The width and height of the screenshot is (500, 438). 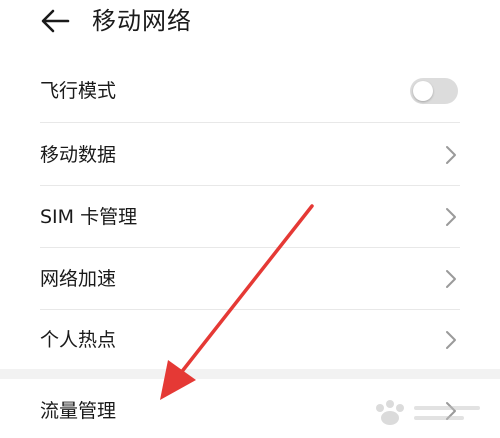 I want to click on mobile-data-row: 移动数据, so click(x=250, y=155).